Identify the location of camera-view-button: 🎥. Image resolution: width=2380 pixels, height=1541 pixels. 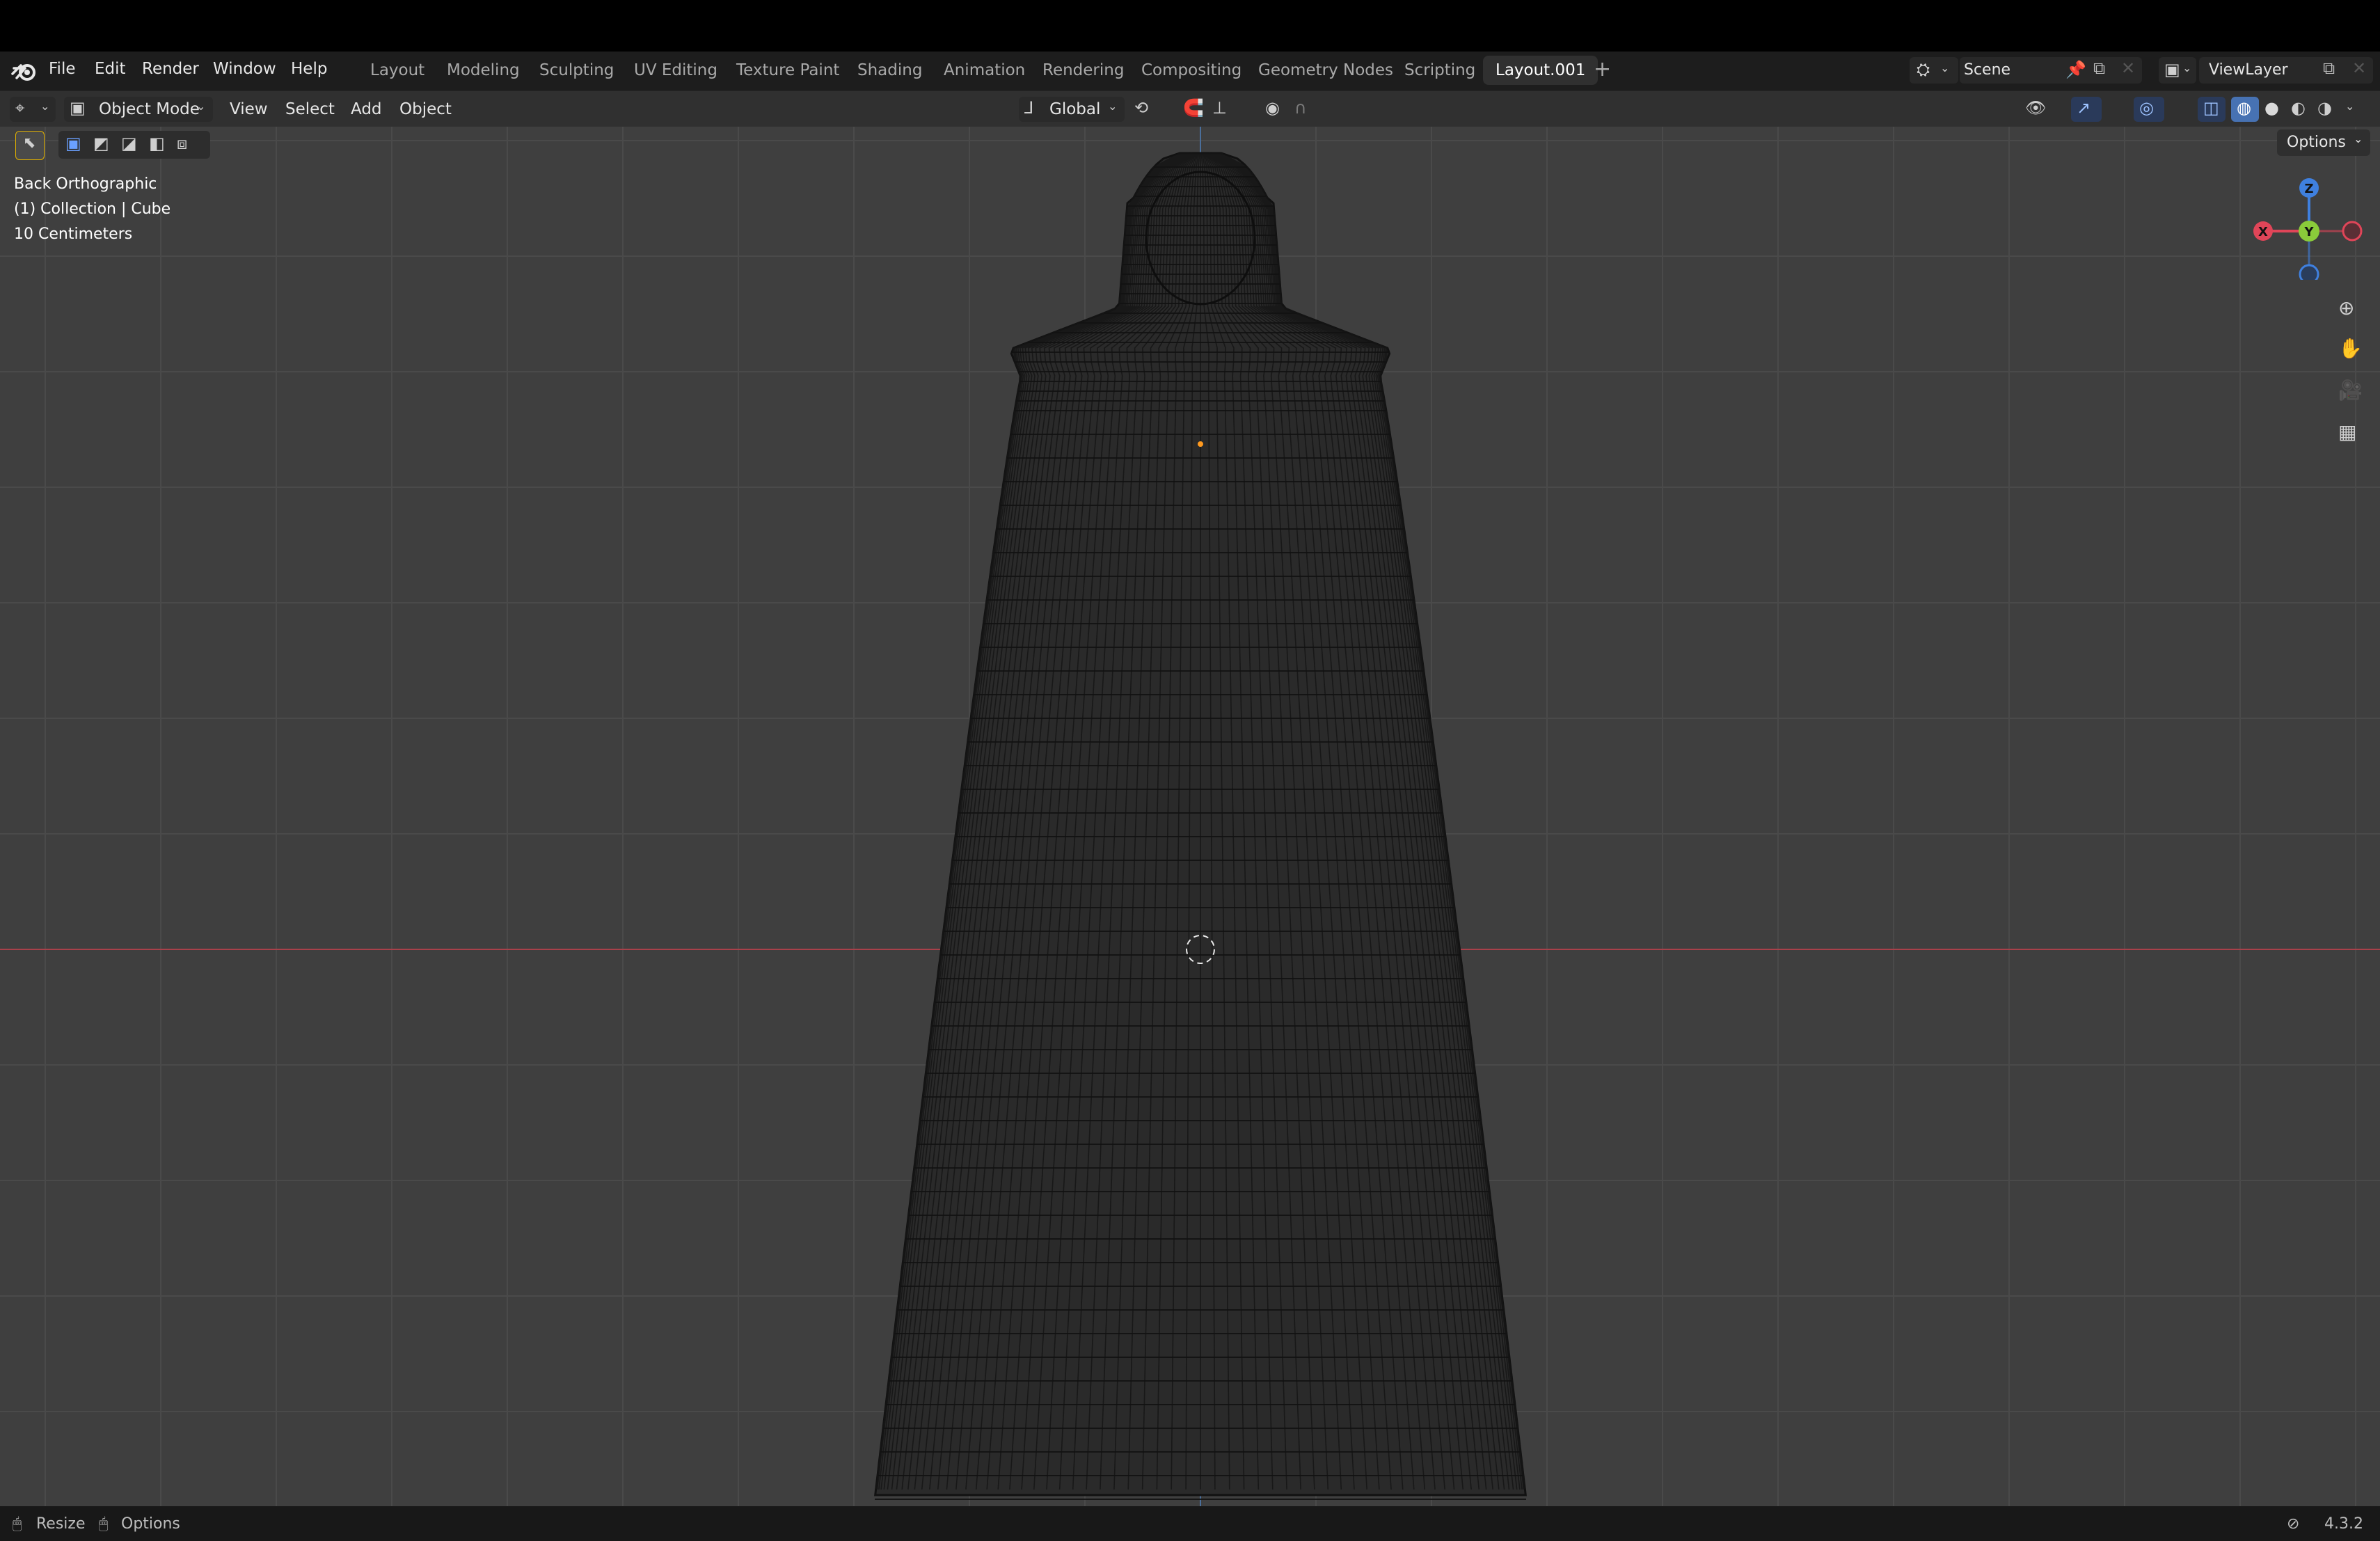
(2347, 390).